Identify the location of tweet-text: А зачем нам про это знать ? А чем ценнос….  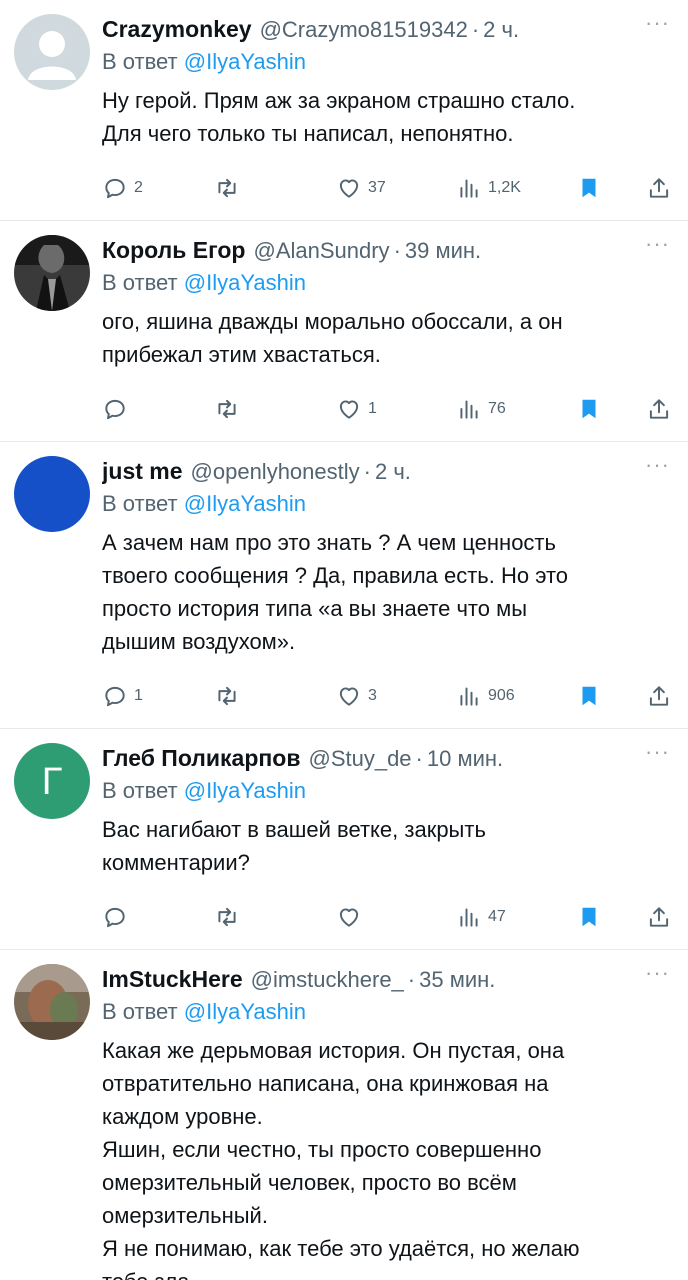
(387, 592).